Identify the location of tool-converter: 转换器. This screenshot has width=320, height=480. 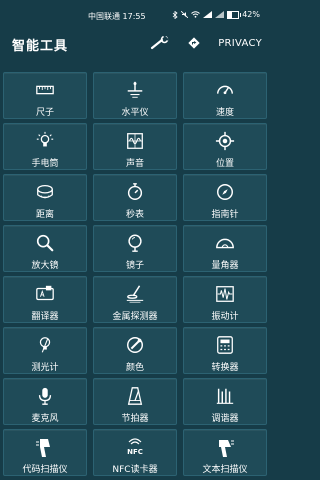
(225, 350).